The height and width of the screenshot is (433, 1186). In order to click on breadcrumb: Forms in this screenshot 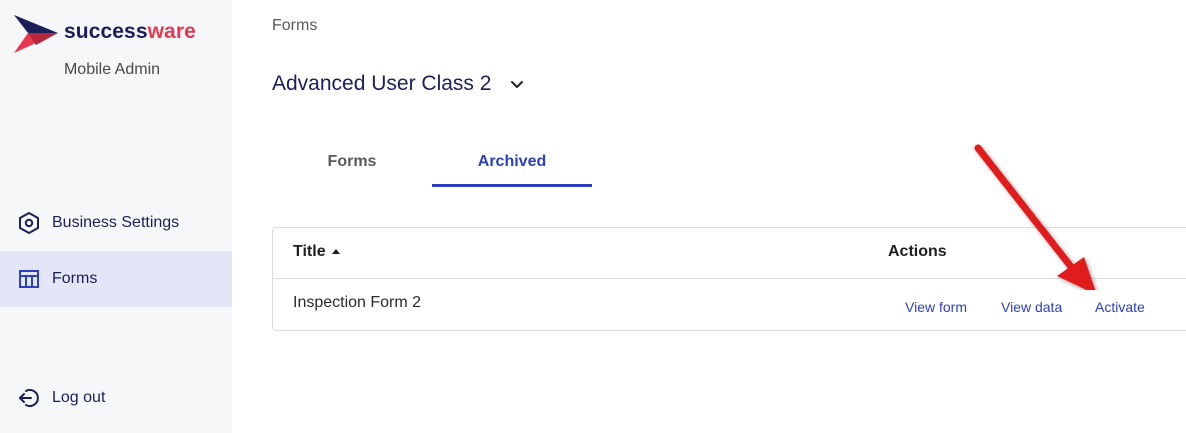, I will do `click(295, 25)`.